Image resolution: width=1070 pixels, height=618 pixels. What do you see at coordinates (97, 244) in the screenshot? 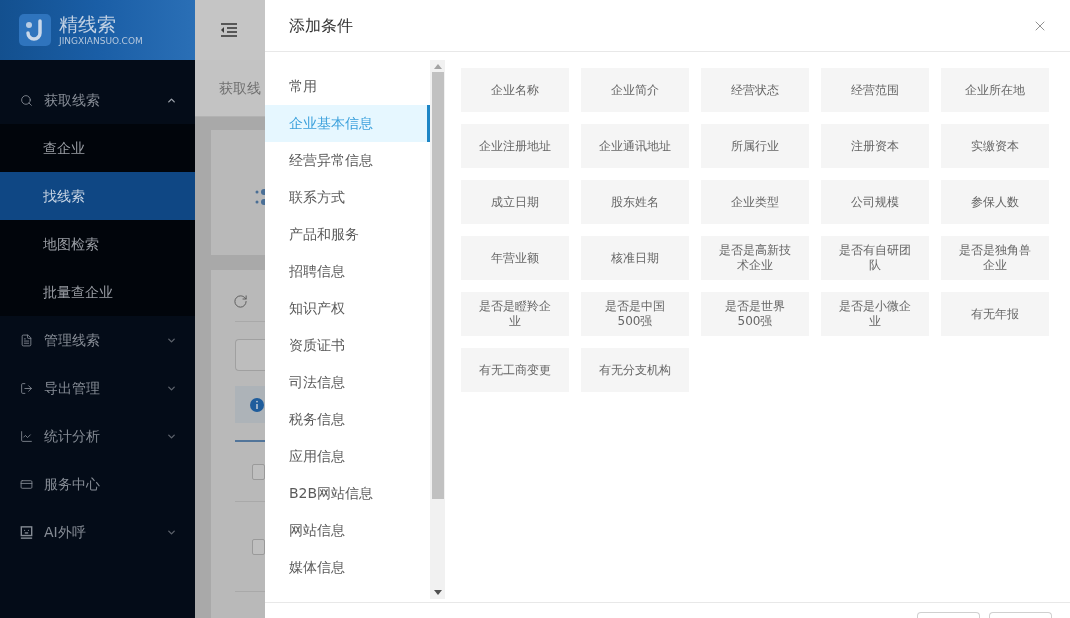
I see `submenu-item: 地图检索` at bounding box center [97, 244].